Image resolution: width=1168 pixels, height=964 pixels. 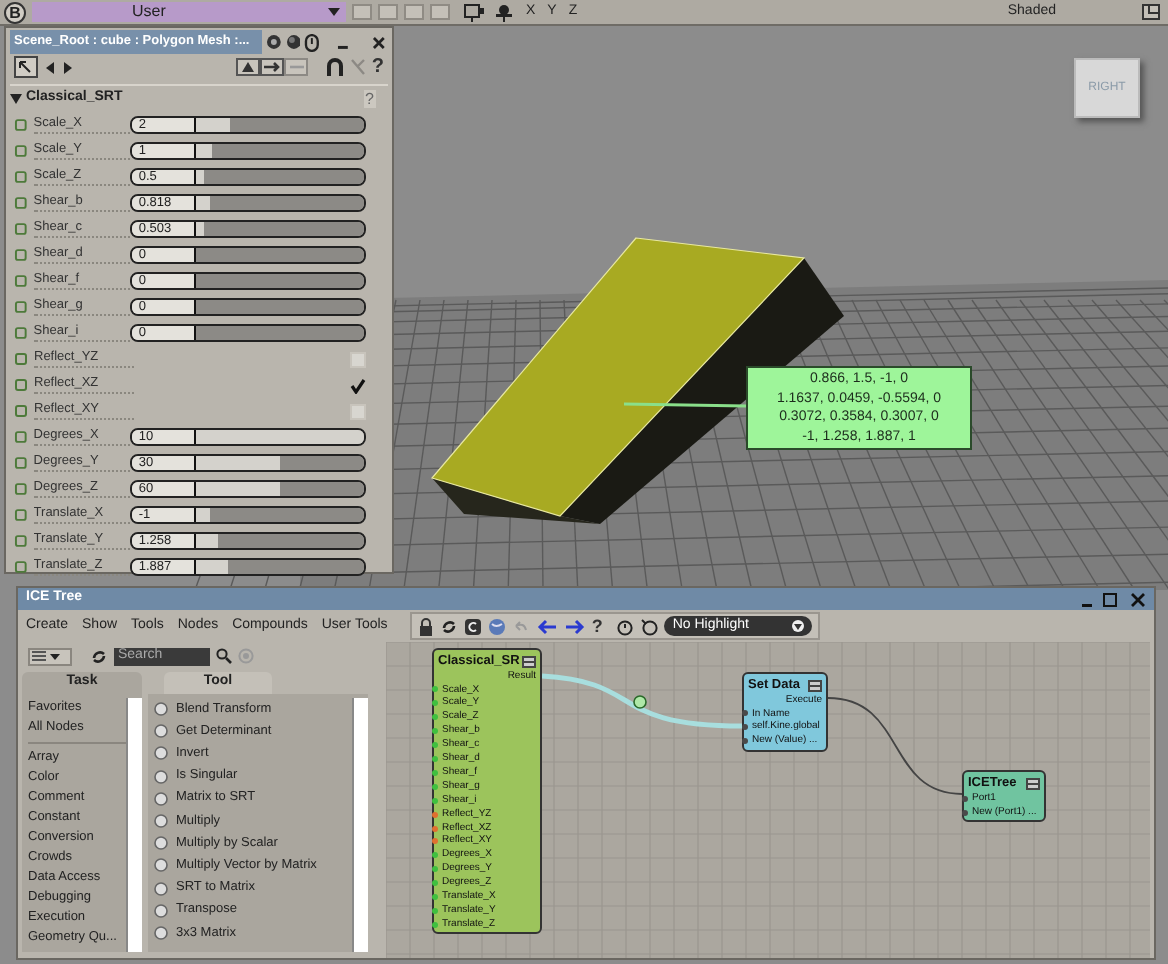 I want to click on expand-caret-icon, so click(x=16, y=98).